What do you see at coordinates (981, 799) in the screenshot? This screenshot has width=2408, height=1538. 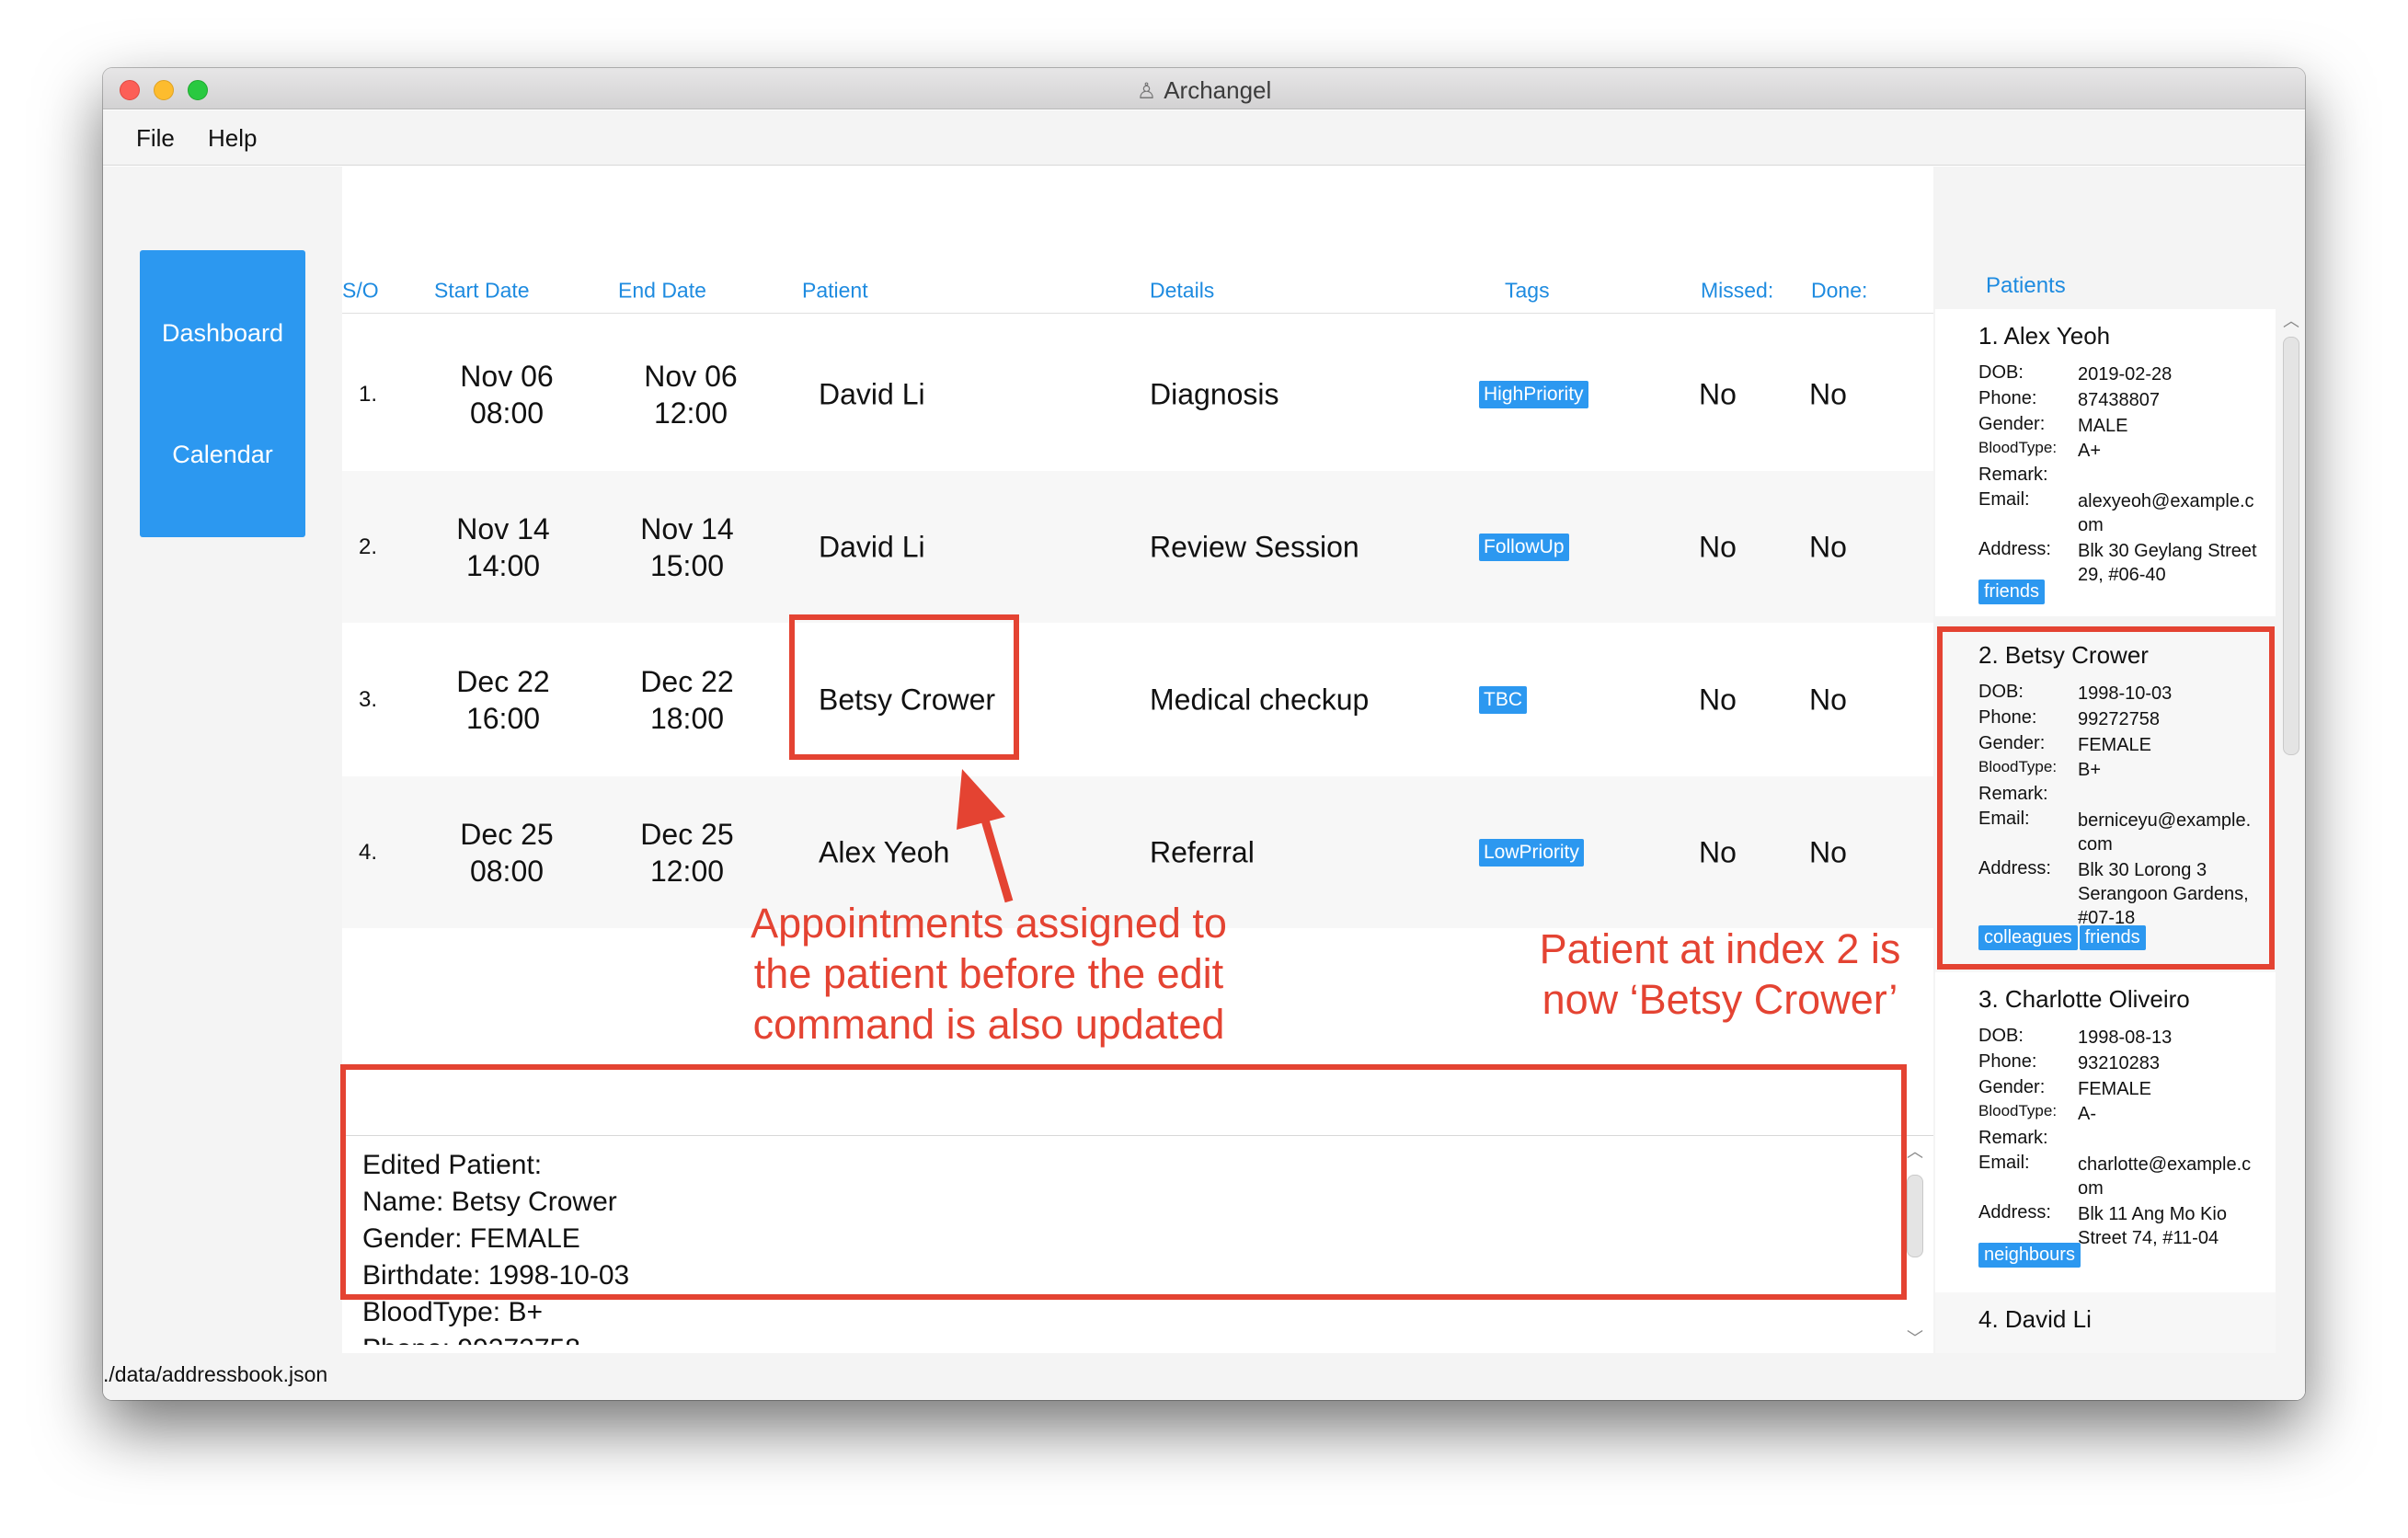 I see `arrow-head-icon` at bounding box center [981, 799].